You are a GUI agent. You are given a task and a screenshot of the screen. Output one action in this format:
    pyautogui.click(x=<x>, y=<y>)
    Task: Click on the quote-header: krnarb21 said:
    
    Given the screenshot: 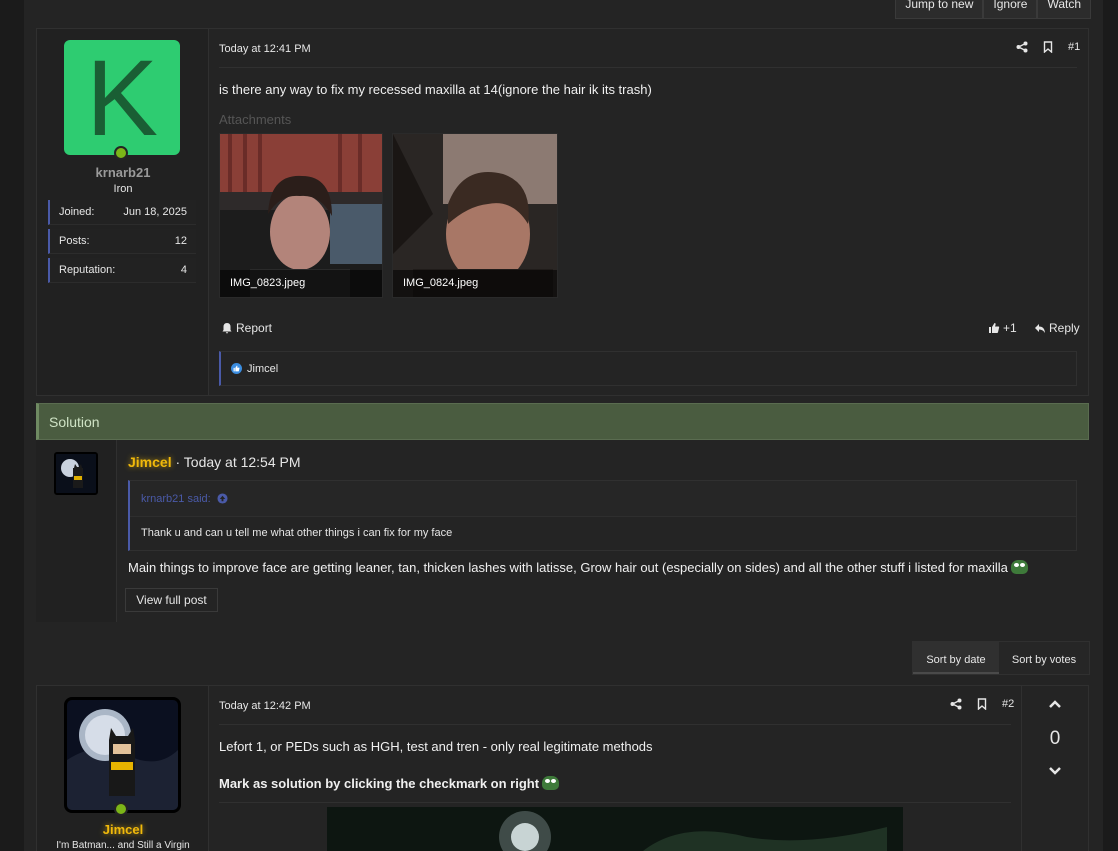 What is the action you would take?
    pyautogui.click(x=603, y=499)
    